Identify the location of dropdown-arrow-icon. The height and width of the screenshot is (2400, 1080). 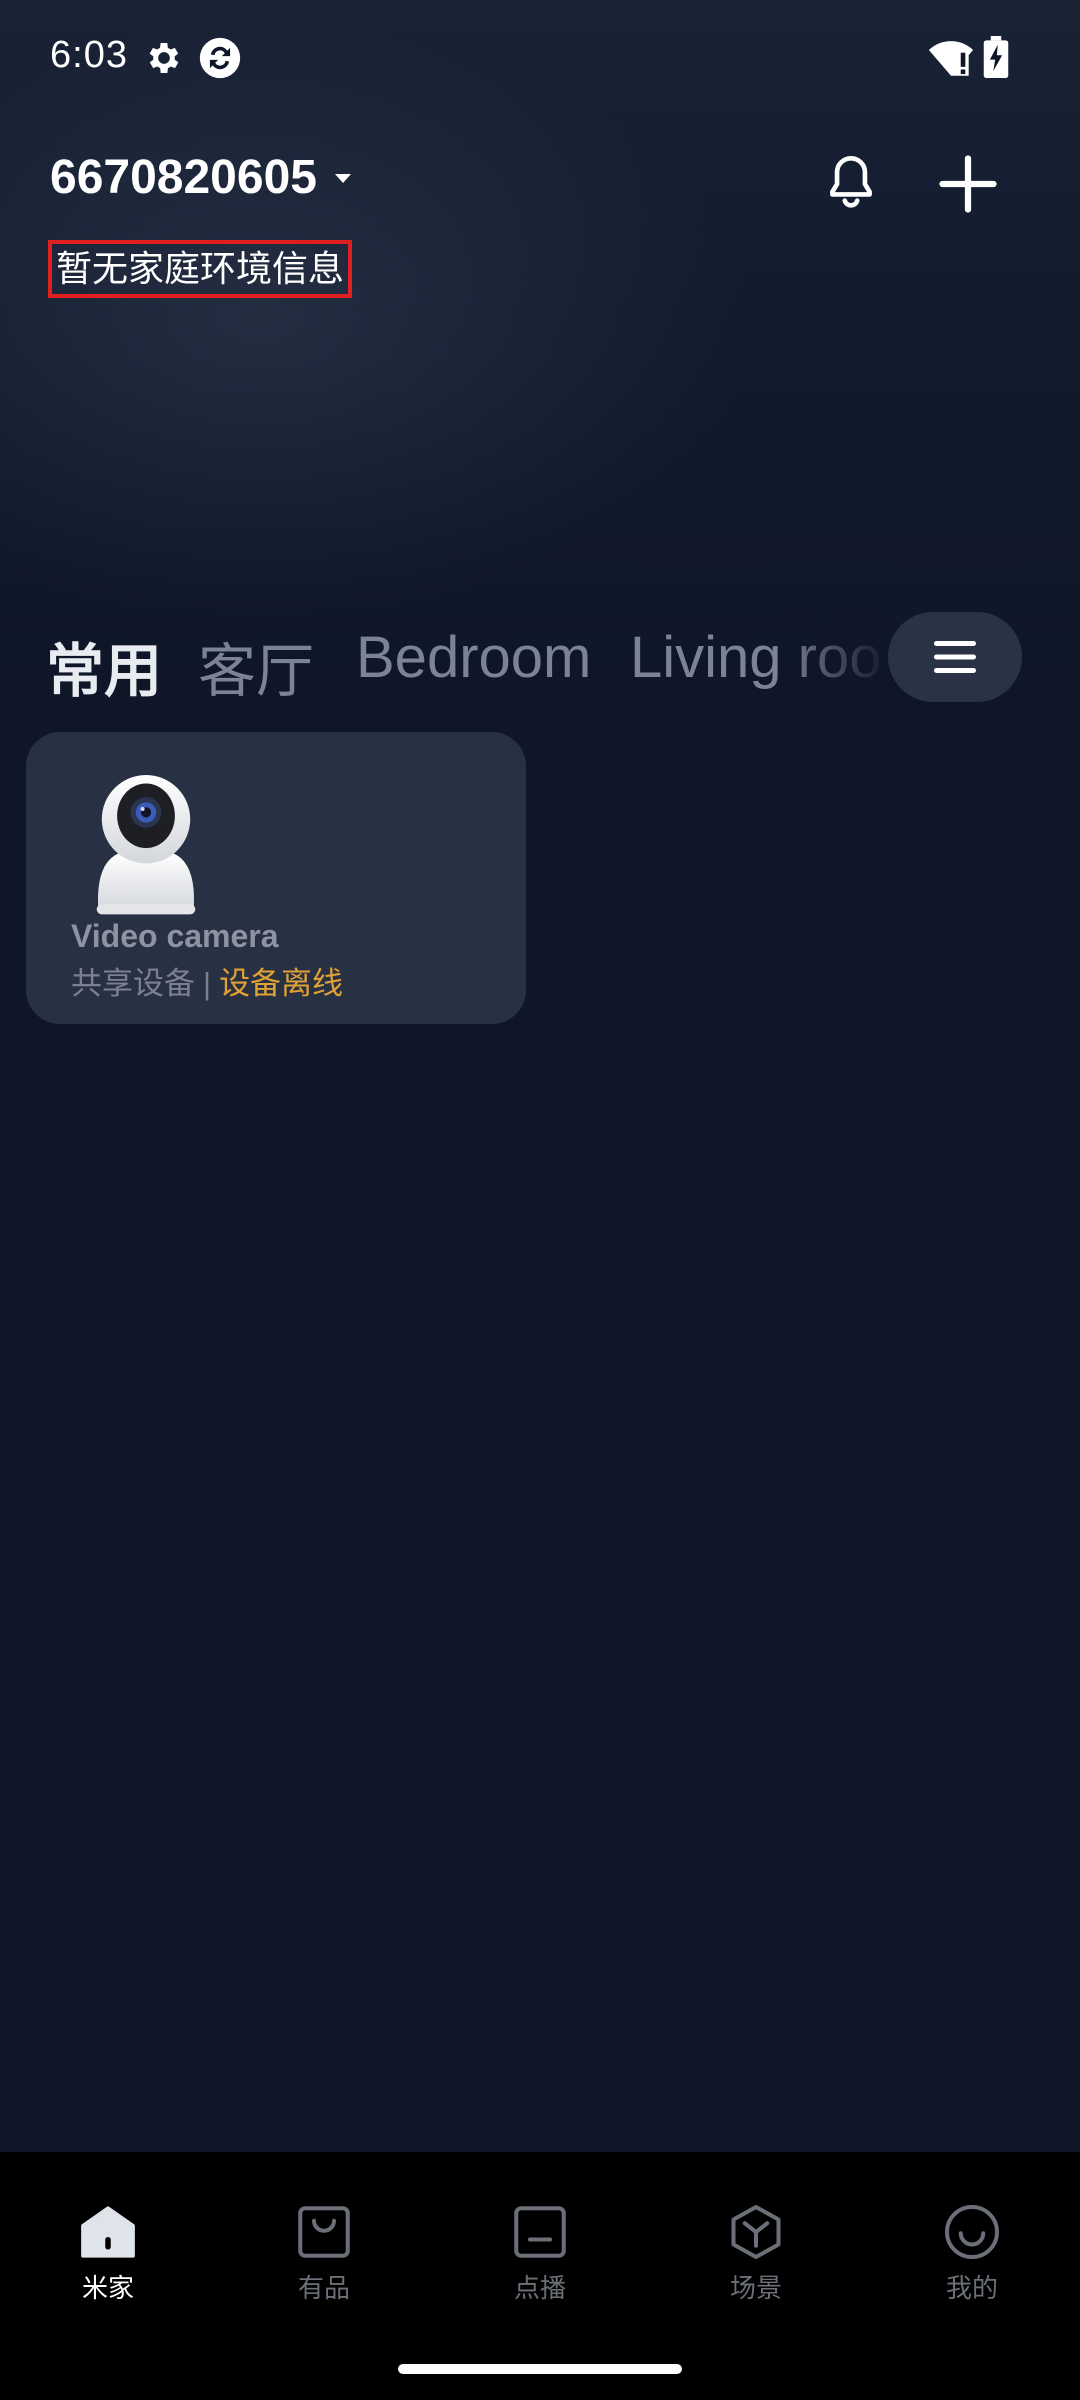
(342, 178).